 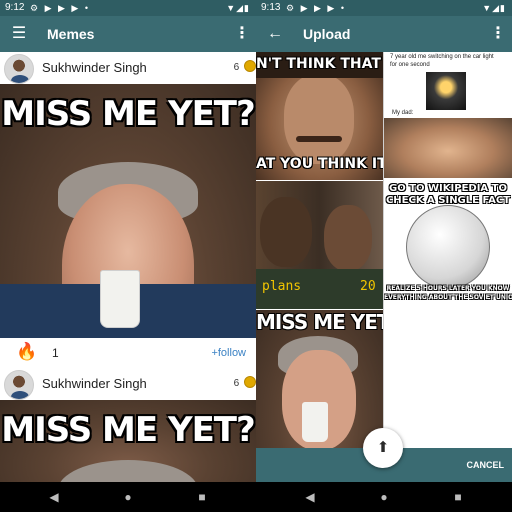 What do you see at coordinates (282, 286) in the screenshot?
I see `tile-subtitle-left: plans` at bounding box center [282, 286].